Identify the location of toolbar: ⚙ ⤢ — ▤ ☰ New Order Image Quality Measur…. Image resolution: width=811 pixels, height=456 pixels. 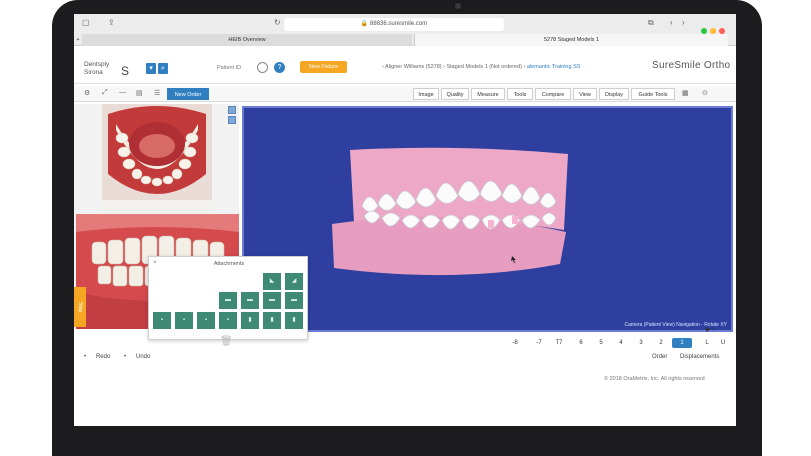
(405, 94).